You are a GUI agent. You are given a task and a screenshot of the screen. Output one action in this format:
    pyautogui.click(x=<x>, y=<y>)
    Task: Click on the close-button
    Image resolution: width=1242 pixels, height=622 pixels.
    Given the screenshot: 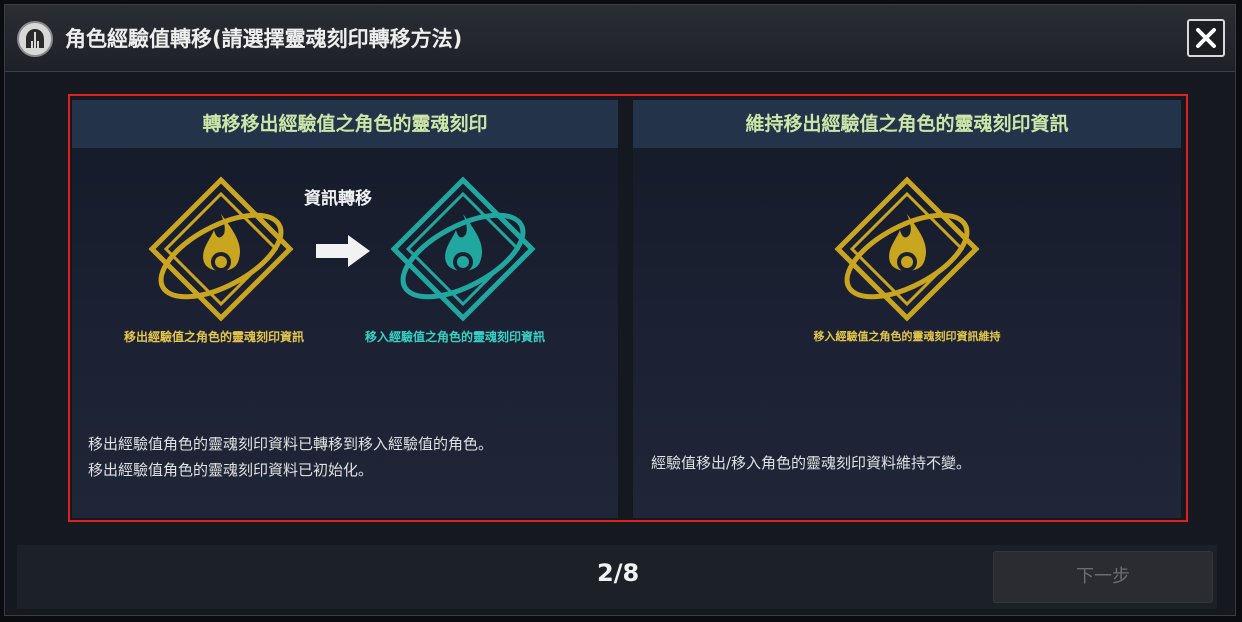 What is the action you would take?
    pyautogui.click(x=1206, y=38)
    